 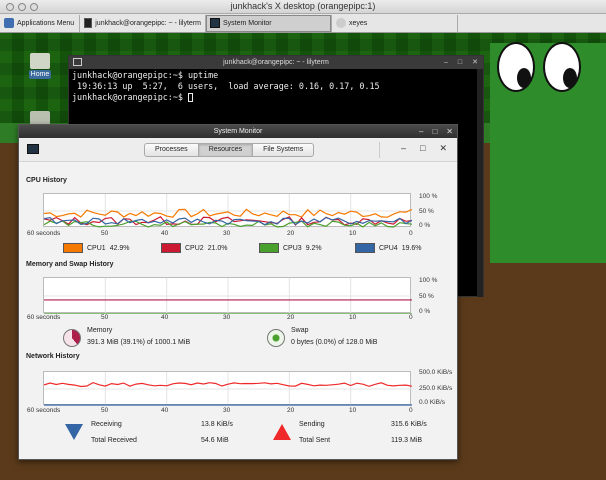 What do you see at coordinates (74, 432) in the screenshot?
I see `receiving-arrow-icon` at bounding box center [74, 432].